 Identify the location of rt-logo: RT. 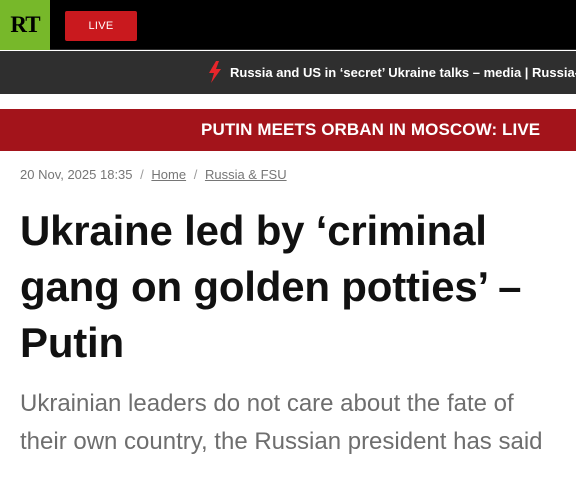
(25, 25).